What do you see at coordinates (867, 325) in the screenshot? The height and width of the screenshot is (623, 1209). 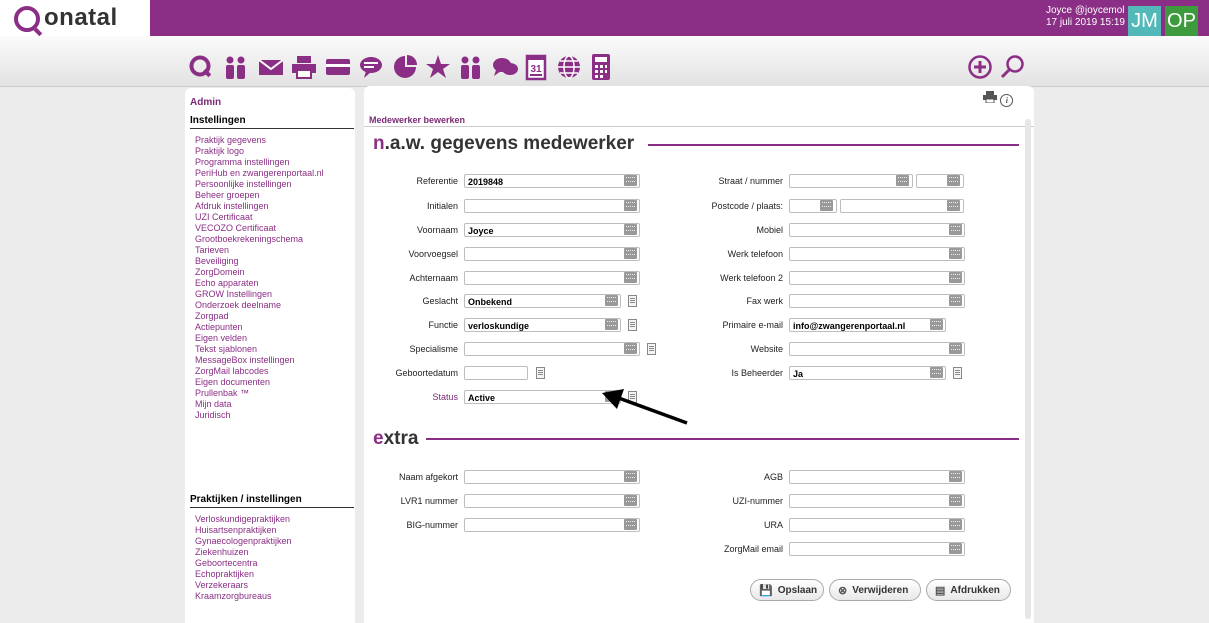 I see `input-field: info@zwangerenportaal.nl` at bounding box center [867, 325].